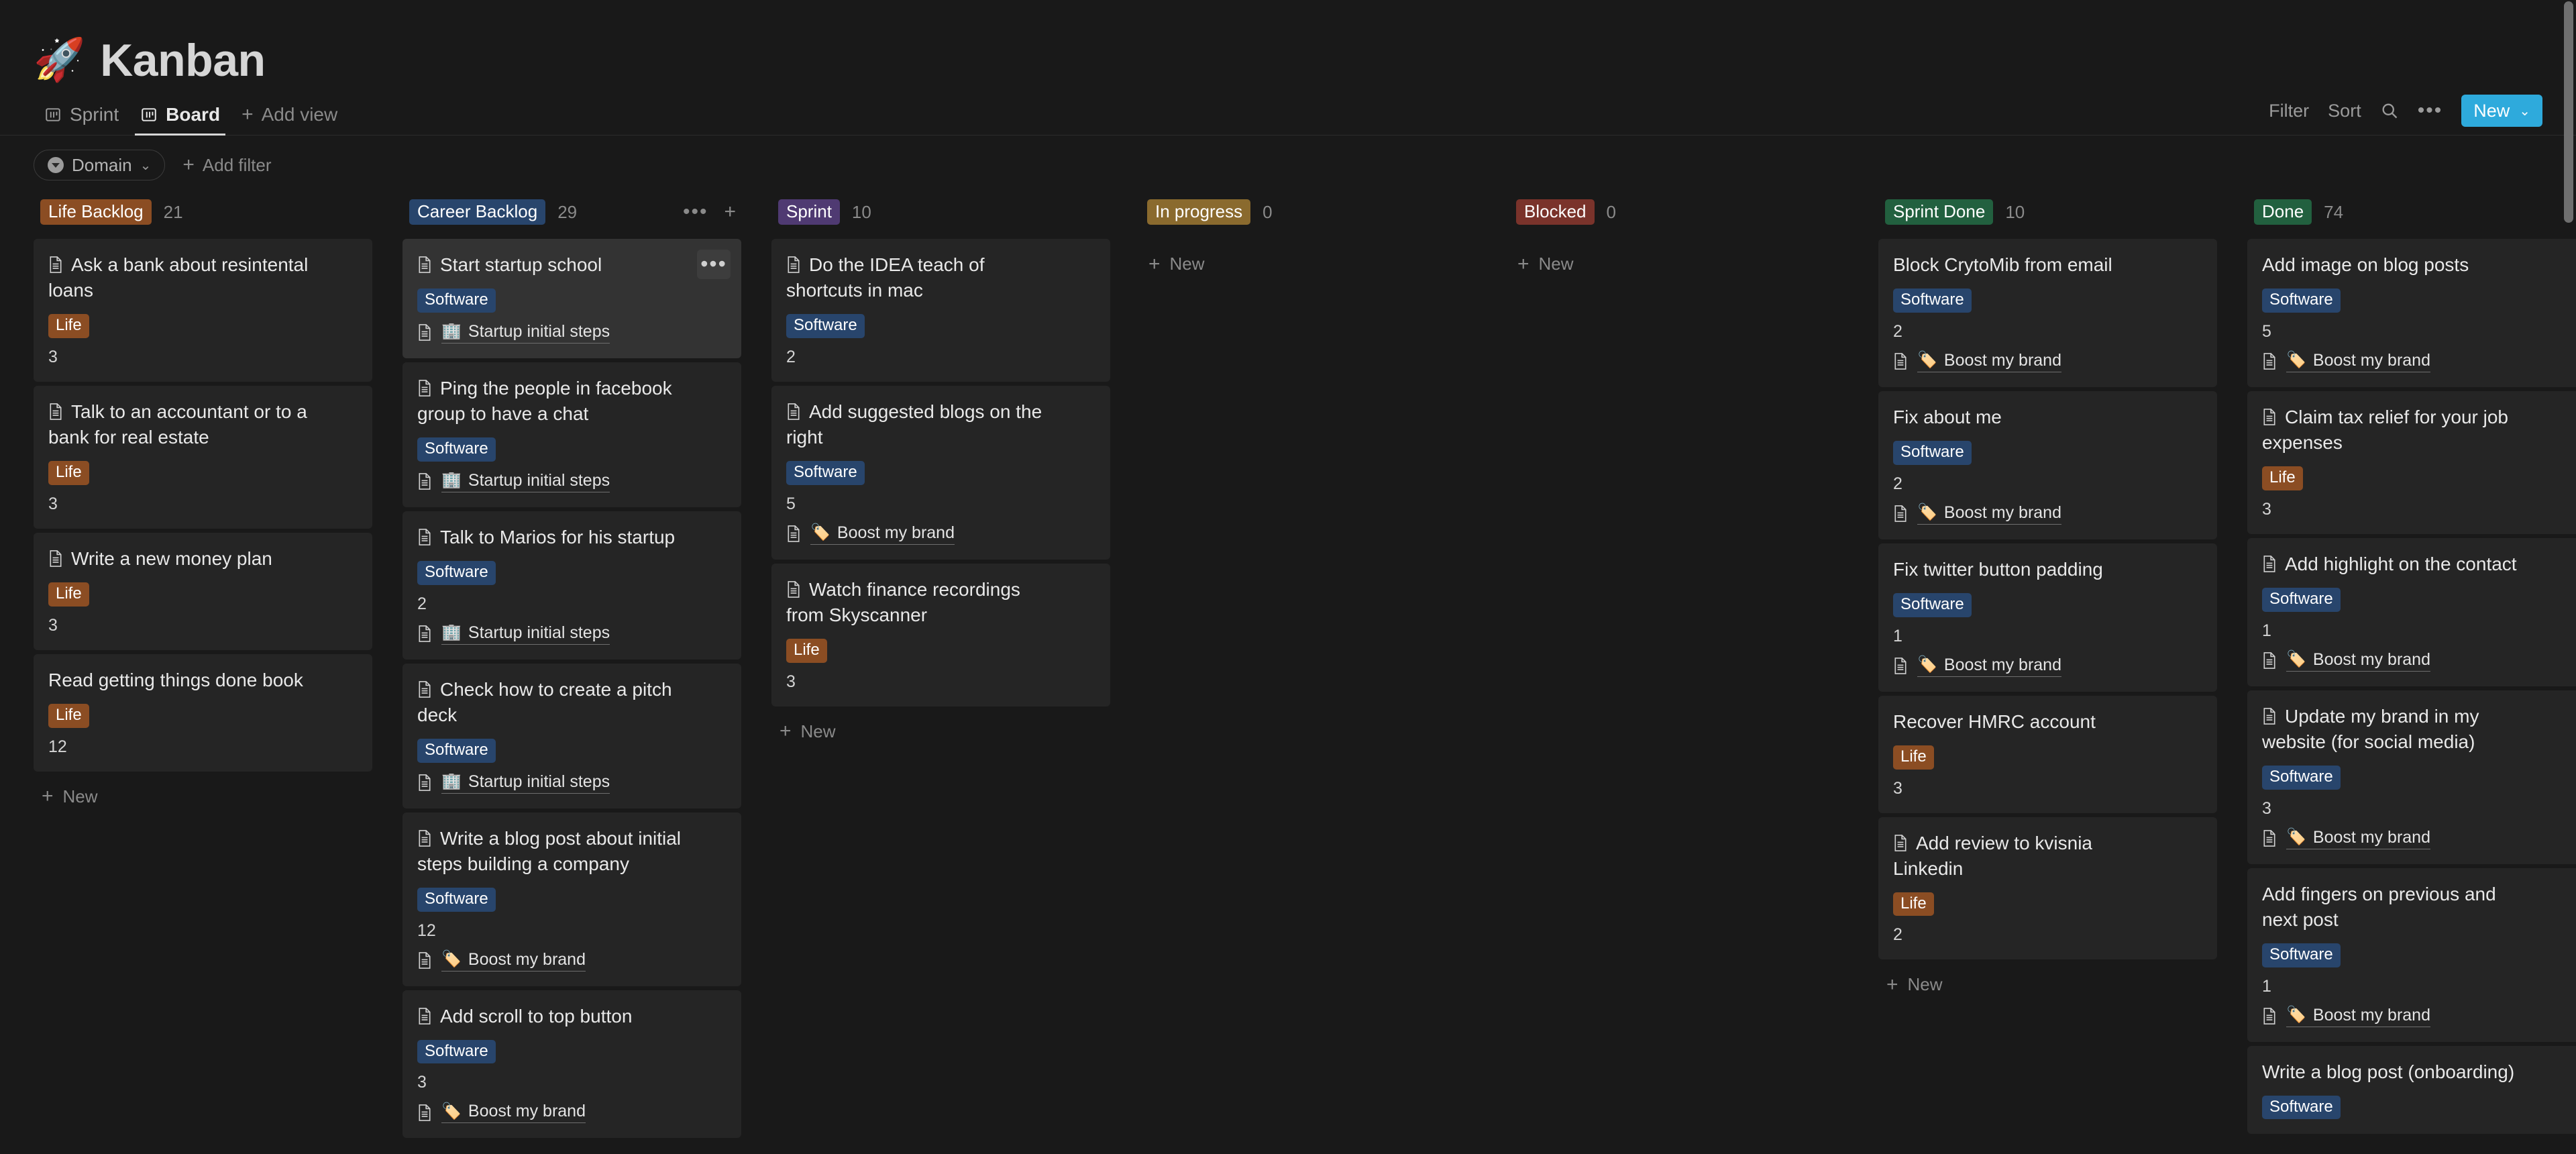 This screenshot has height=1154, width=2576. I want to click on kanban-card: Add review to kvisnia Linkedin Life 2, so click(2047, 889).